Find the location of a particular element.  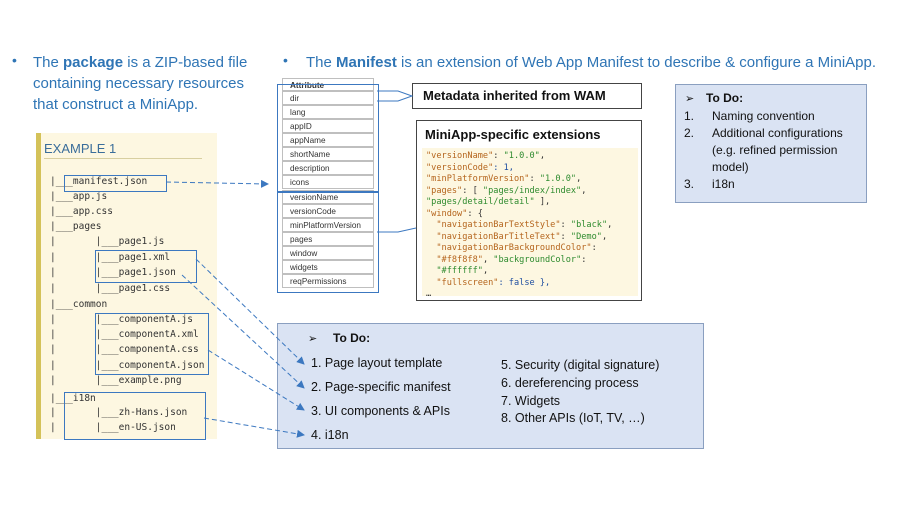

wam-callout-pointer is located at coordinates (395, 96).